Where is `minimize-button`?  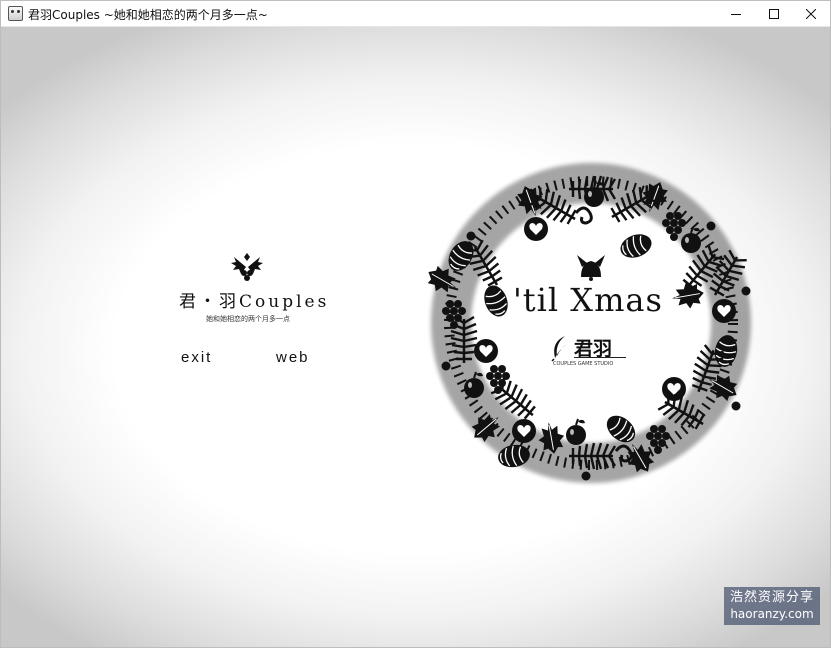
minimize-button is located at coordinates (736, 13).